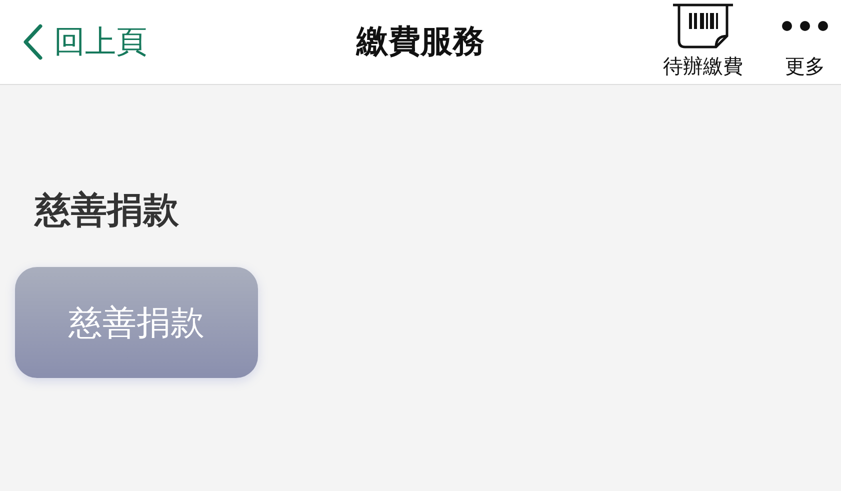 This screenshot has height=491, width=841. I want to click on toolbar-button: 待辦繳費, so click(703, 43).